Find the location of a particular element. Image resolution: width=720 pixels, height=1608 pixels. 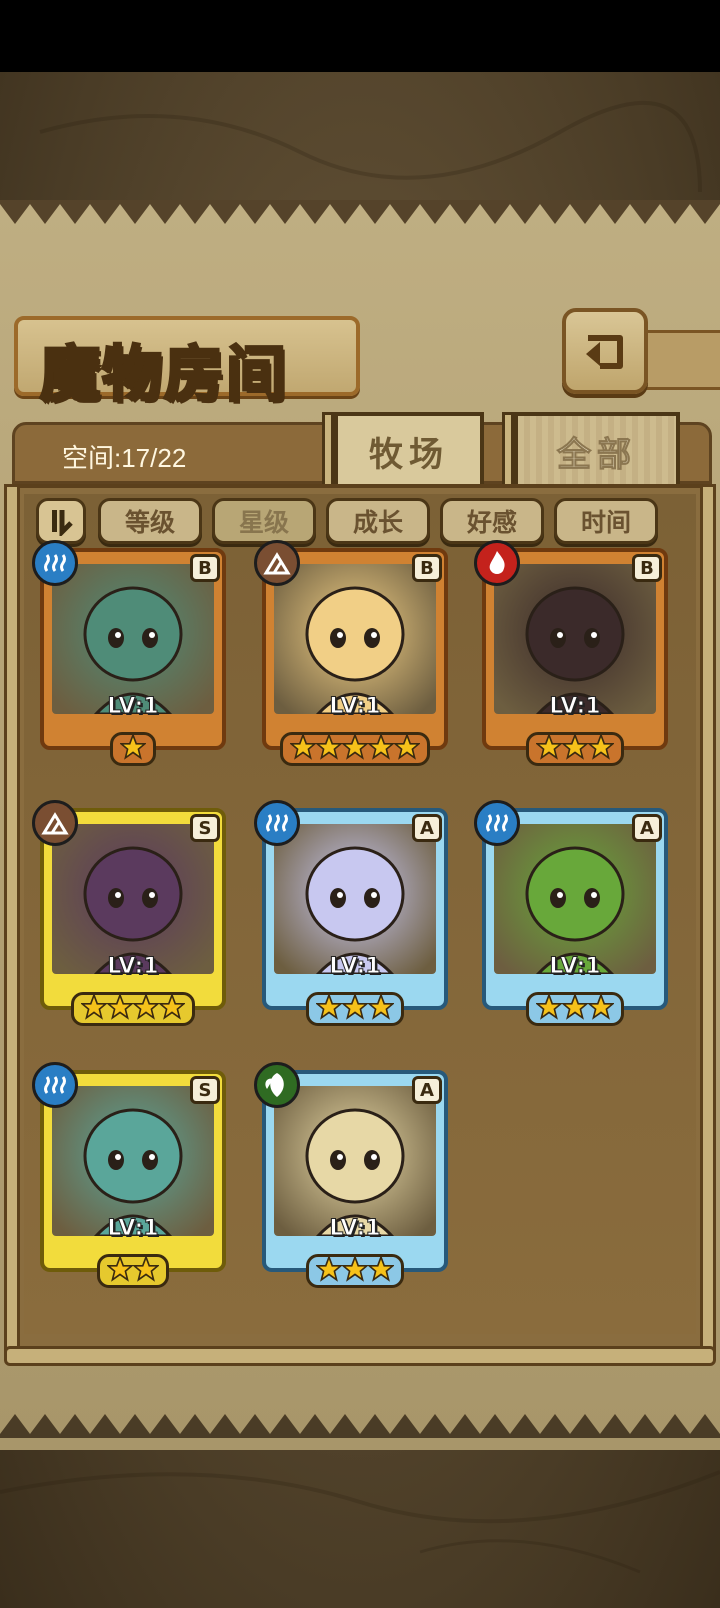

panel-bottom-rail is located at coordinates (360, 1356).